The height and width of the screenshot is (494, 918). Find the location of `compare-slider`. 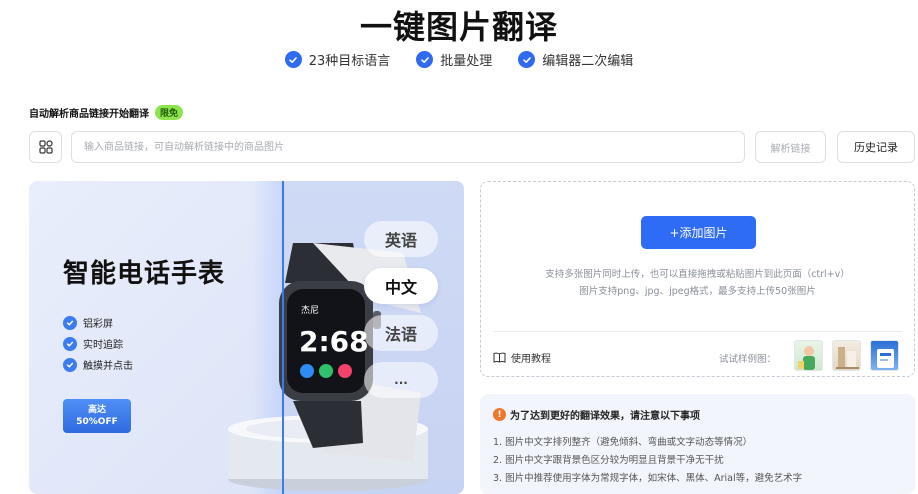

compare-slider is located at coordinates (283, 337).